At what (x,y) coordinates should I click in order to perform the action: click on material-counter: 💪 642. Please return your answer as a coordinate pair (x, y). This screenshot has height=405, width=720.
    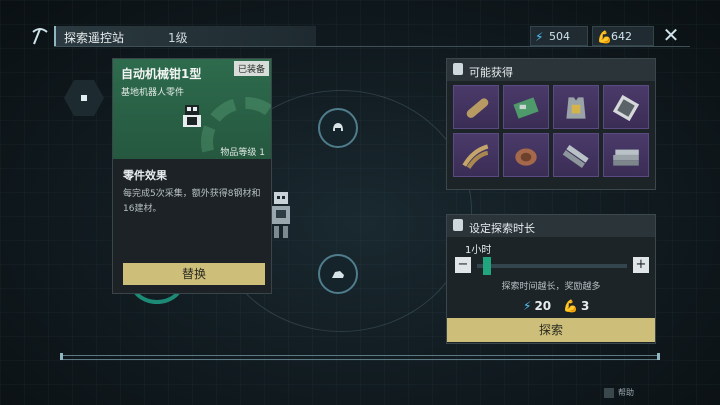
    Looking at the image, I should click on (623, 36).